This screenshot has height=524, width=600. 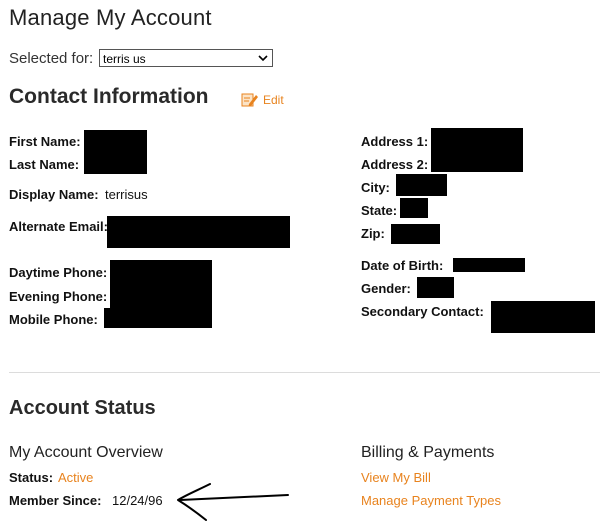 What do you see at coordinates (115, 152) in the screenshot?
I see `redacted-name-block` at bounding box center [115, 152].